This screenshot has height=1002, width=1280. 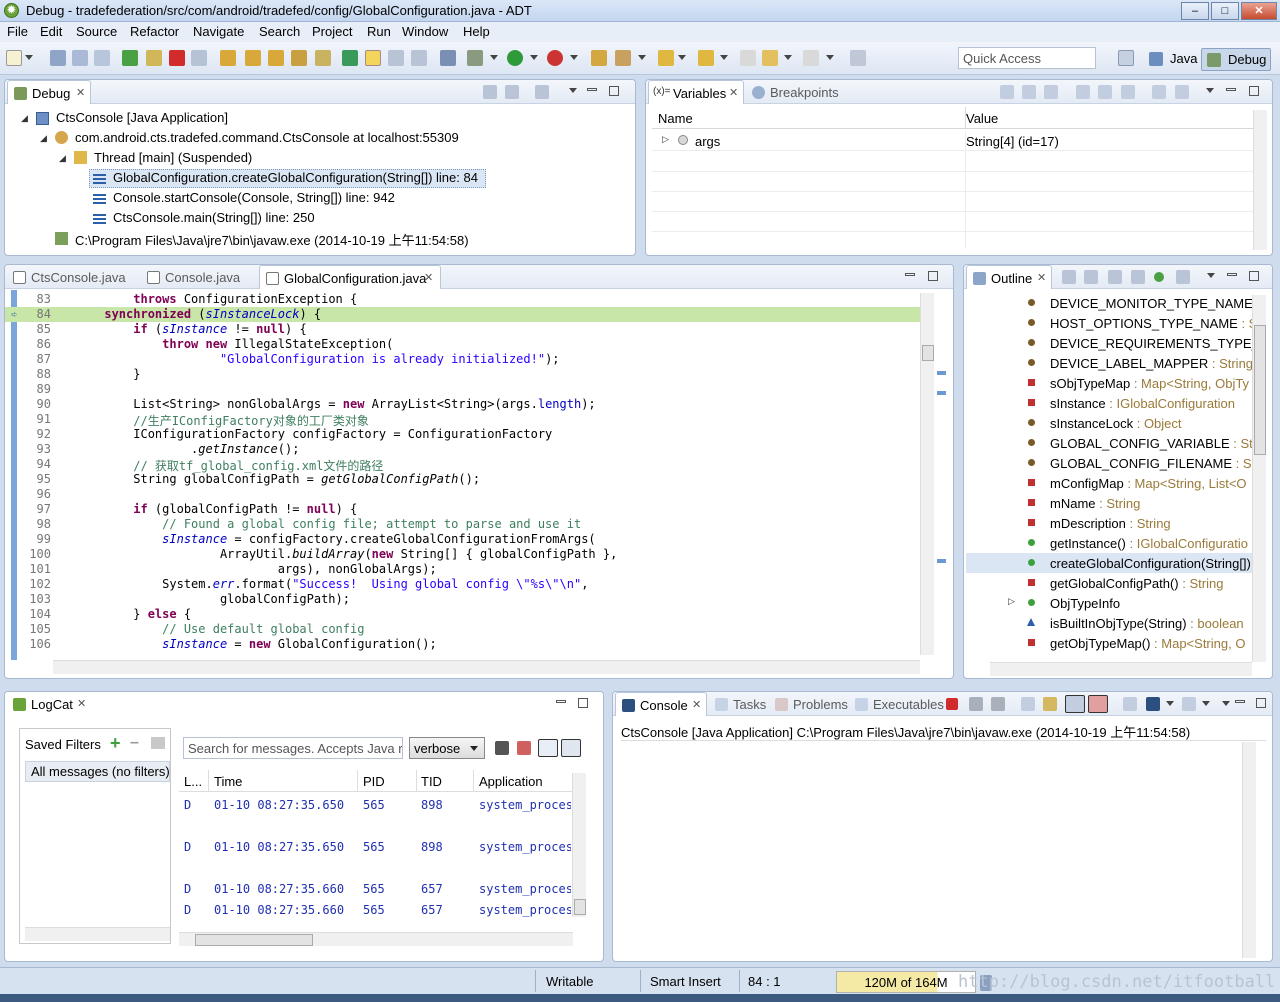 I want to click on link-icon, so click(x=1083, y=92).